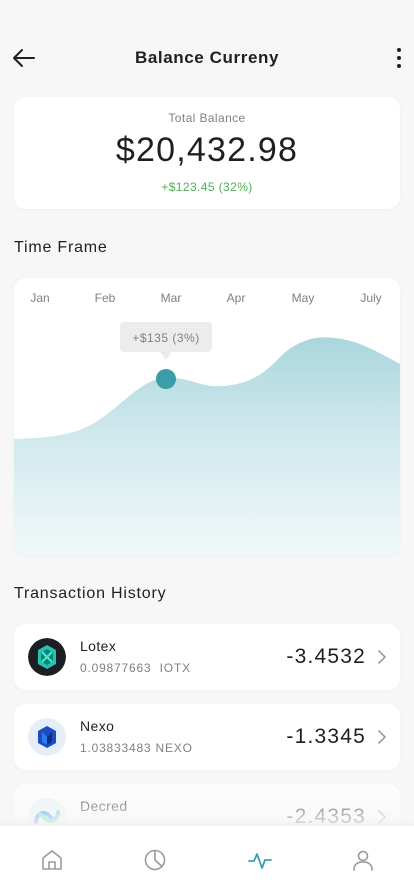 This screenshot has width=414, height=896. What do you see at coordinates (207, 118) in the screenshot?
I see `total-balance-label: Total Balance` at bounding box center [207, 118].